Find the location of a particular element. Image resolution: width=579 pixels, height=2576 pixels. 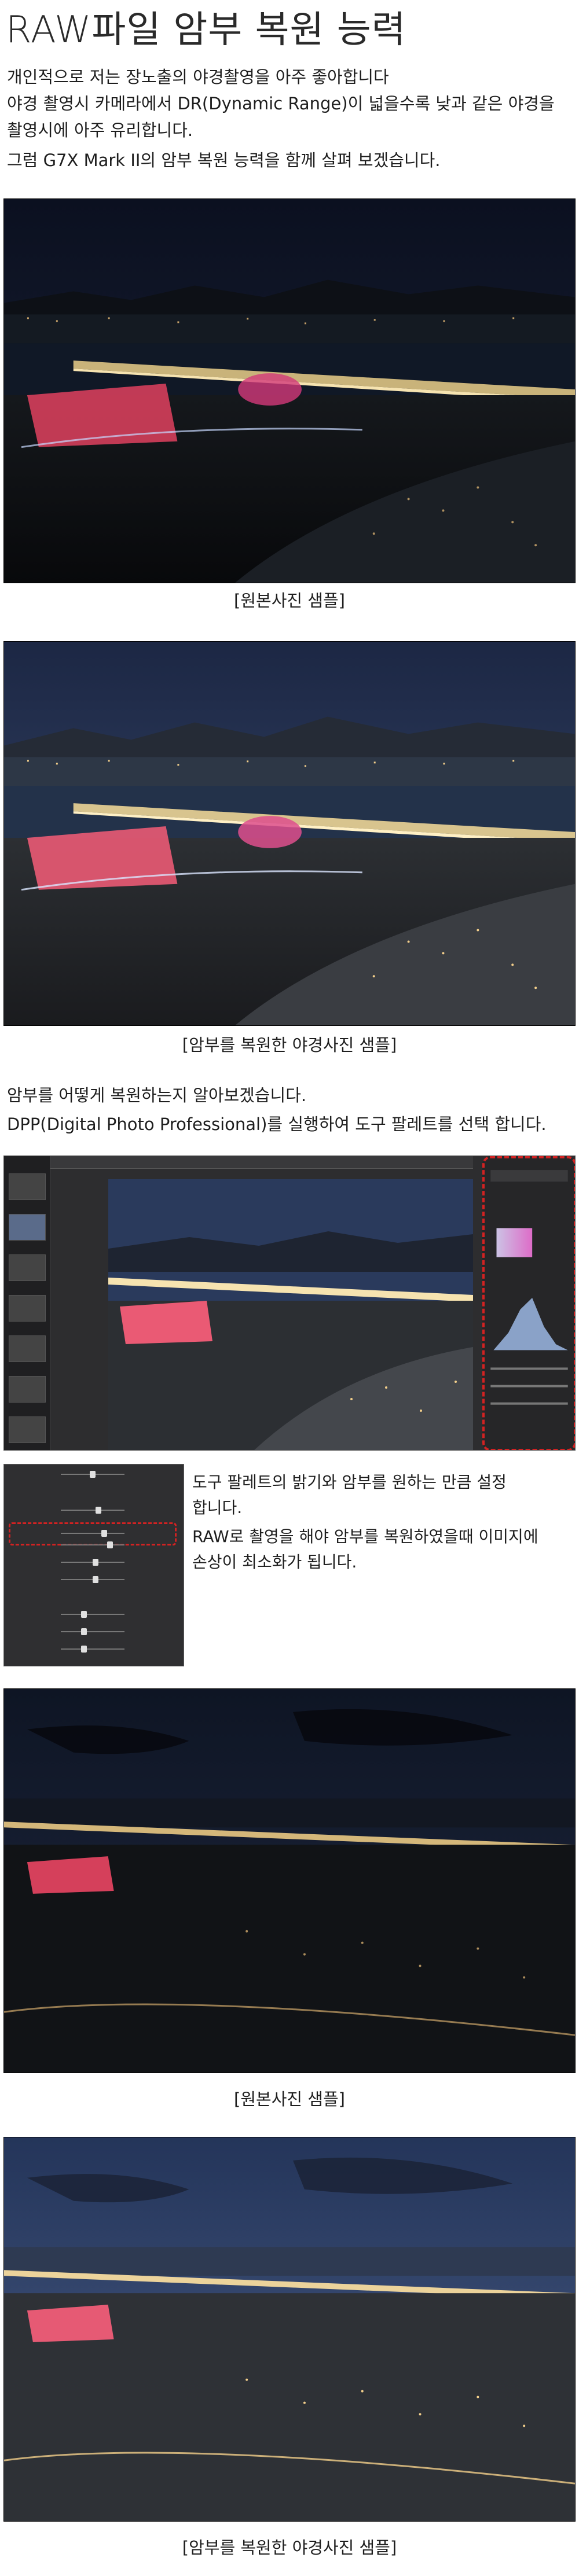

dpp-toolbar is located at coordinates (261, 1162).